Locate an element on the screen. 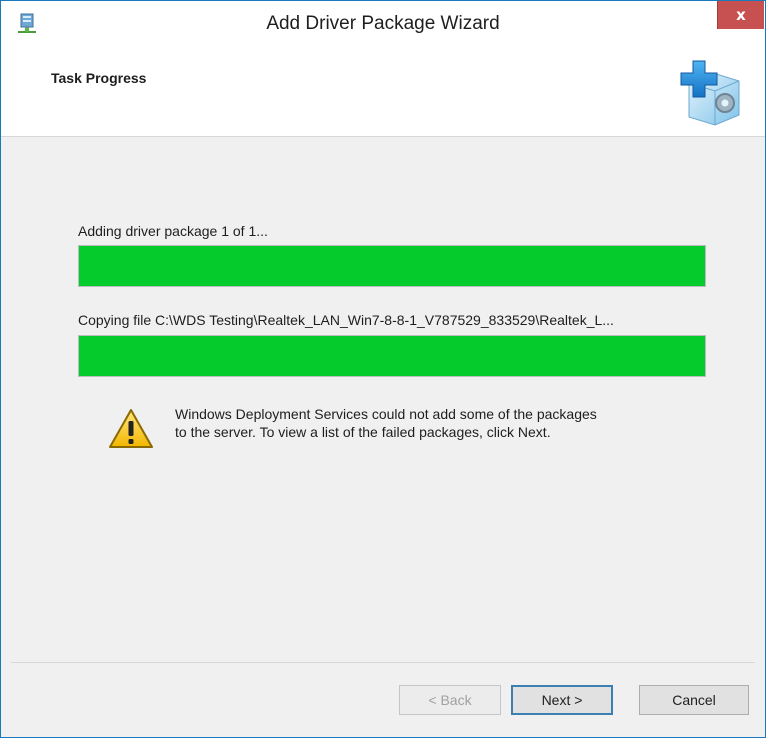 The height and width of the screenshot is (738, 766). title-bar: Add Driver Package Wizard x is located at coordinates (383, 24).